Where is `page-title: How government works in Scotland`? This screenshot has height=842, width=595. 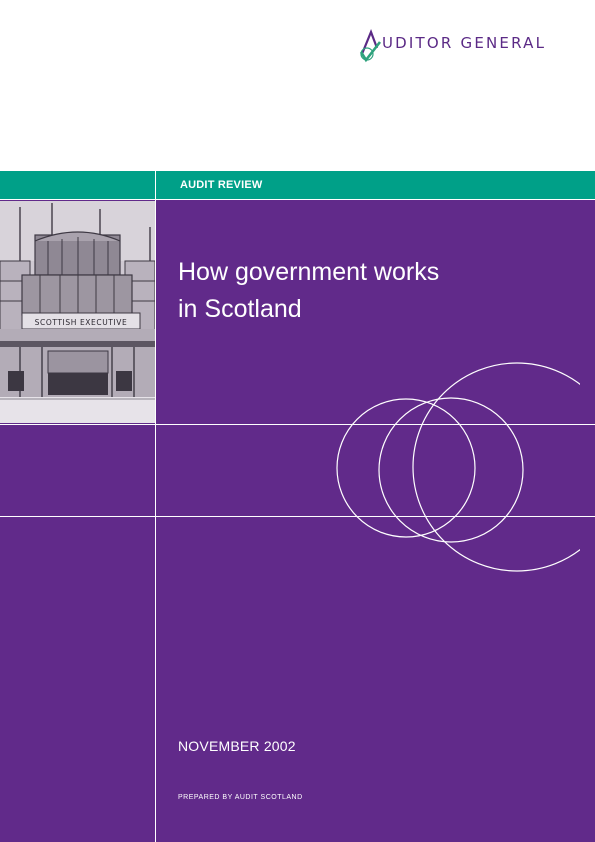
page-title: How government works in Scotland is located at coordinates (378, 291).